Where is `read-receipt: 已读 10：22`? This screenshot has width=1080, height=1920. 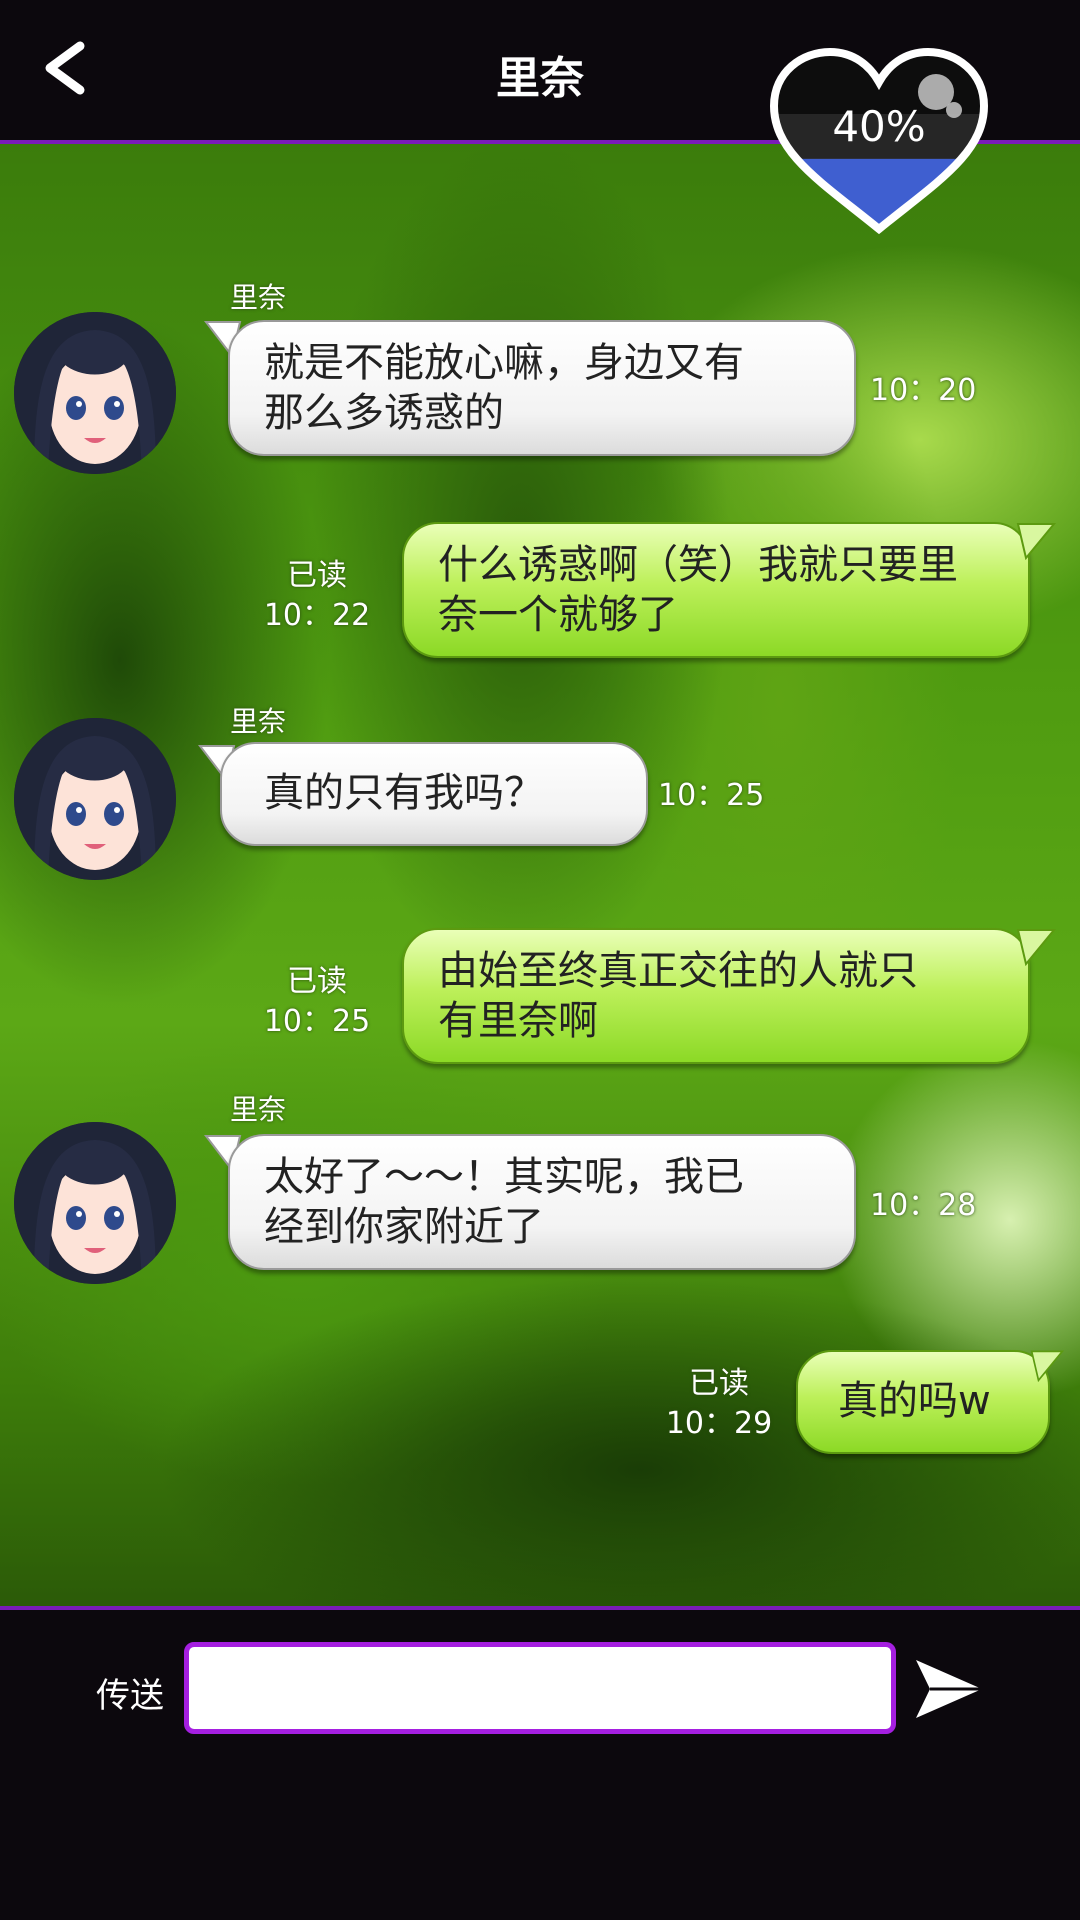 read-receipt: 已读 10：22 is located at coordinates (317, 596).